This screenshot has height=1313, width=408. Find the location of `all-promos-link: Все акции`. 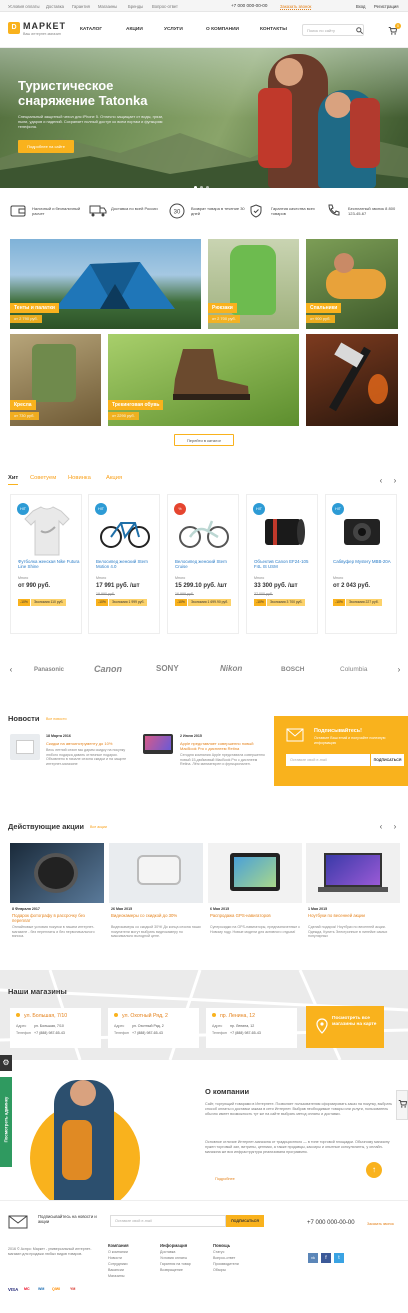

all-promos-link: Все акции is located at coordinates (98, 827).